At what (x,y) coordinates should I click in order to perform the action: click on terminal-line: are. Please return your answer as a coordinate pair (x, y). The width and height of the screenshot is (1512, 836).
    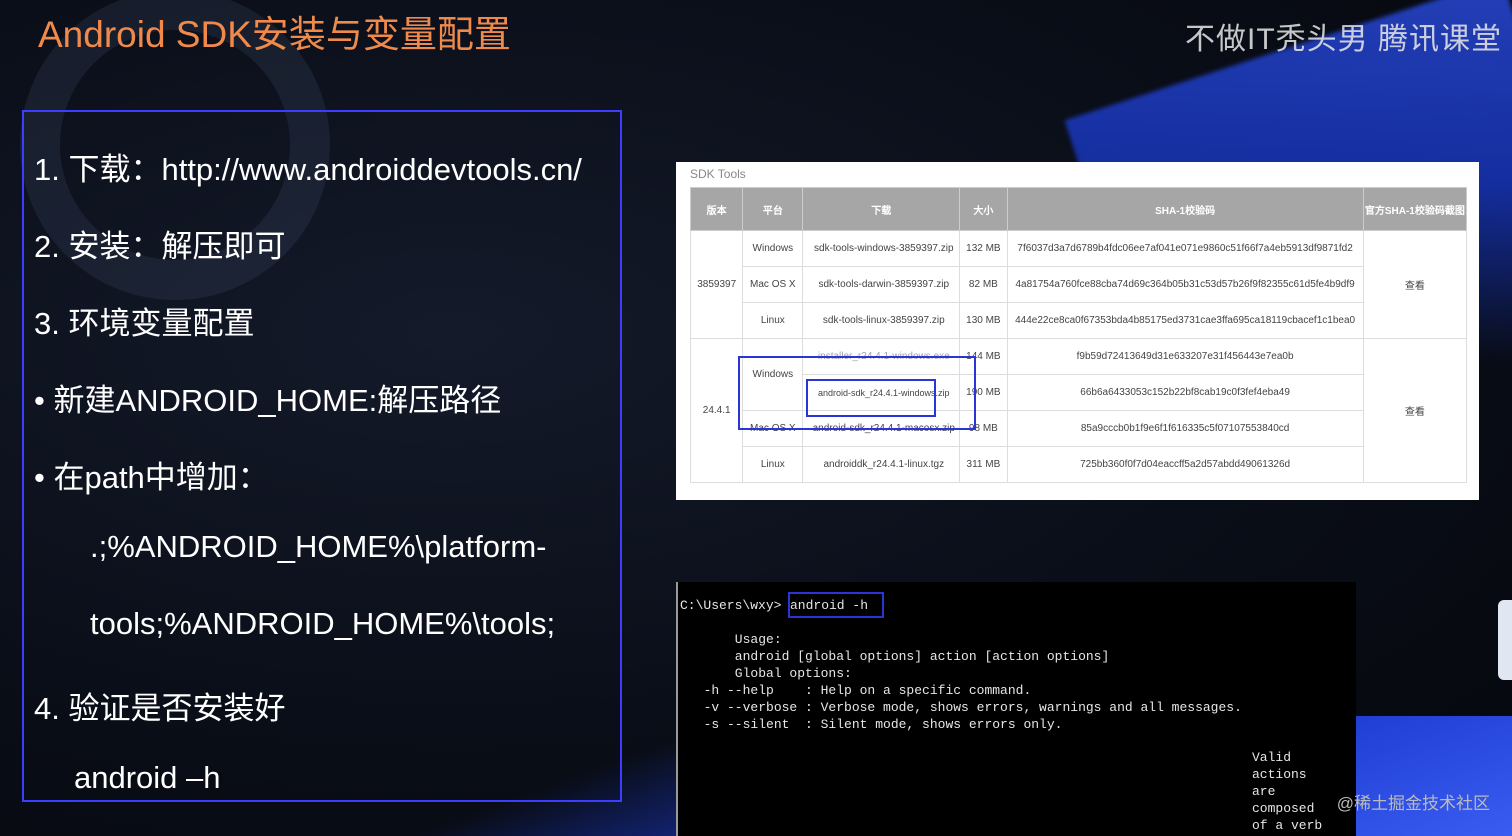
    Looking at the image, I should click on (1264, 791).